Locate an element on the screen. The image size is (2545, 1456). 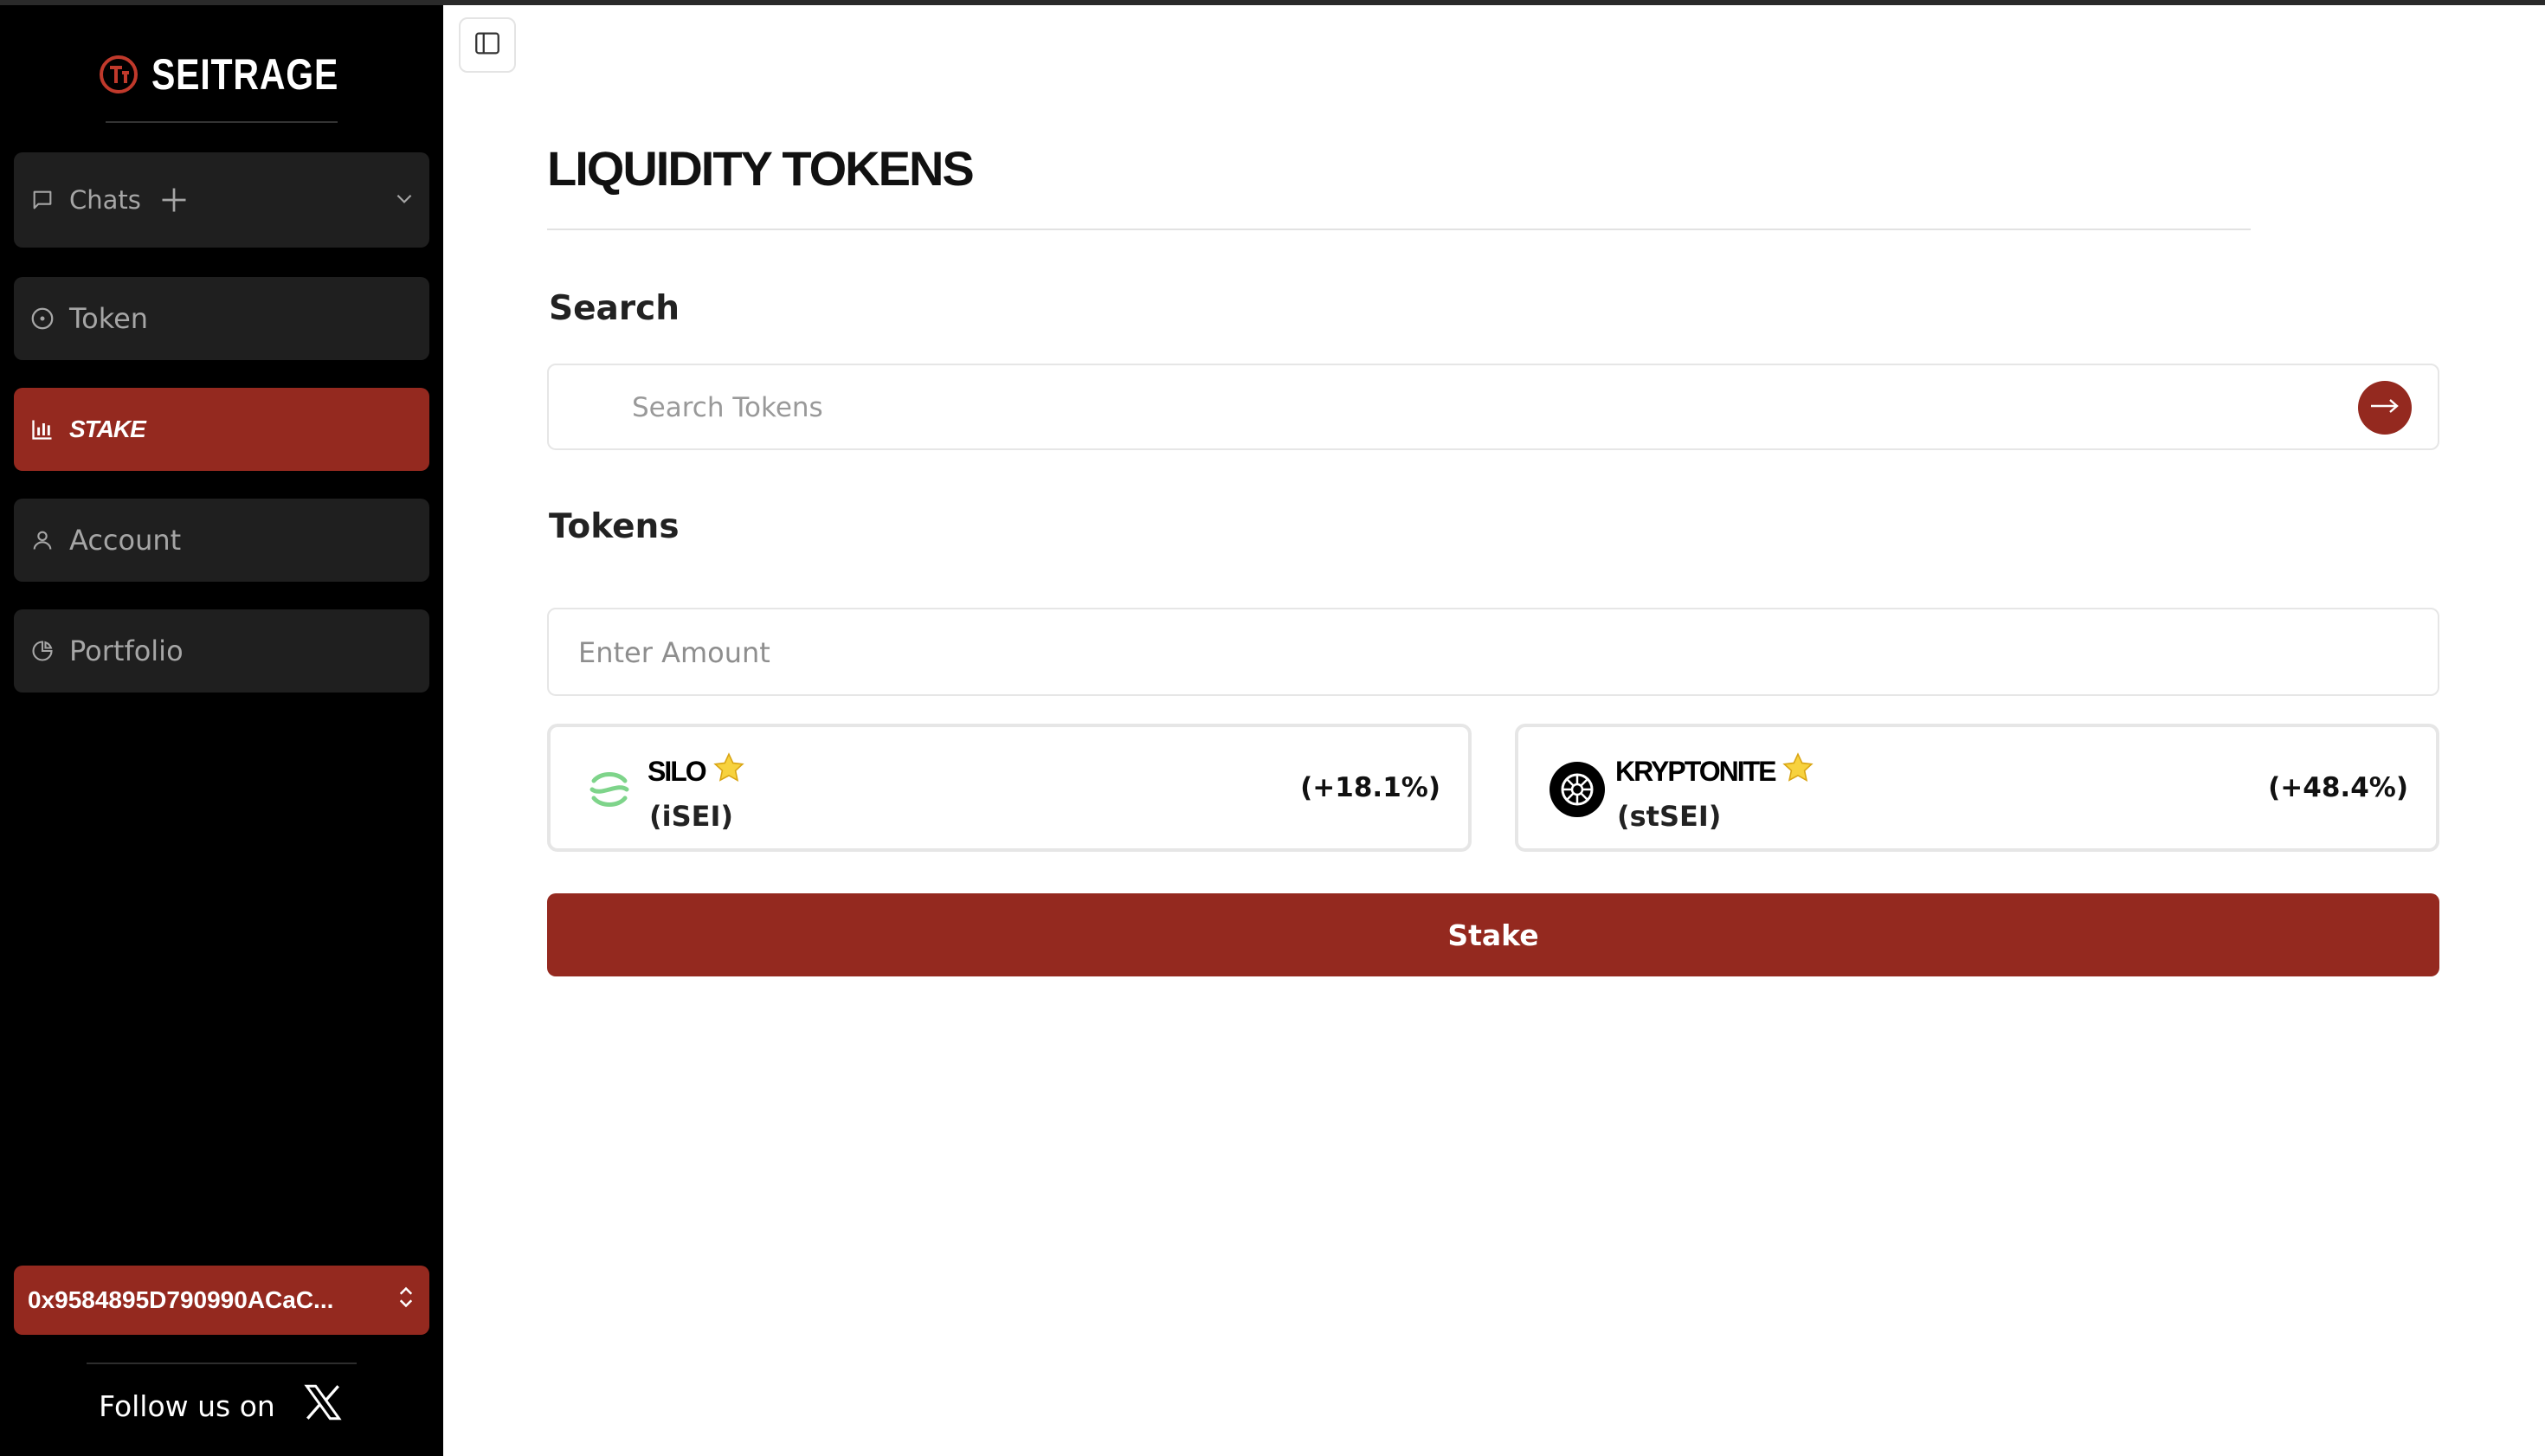
sidebar-panel-icon is located at coordinates (488, 45).